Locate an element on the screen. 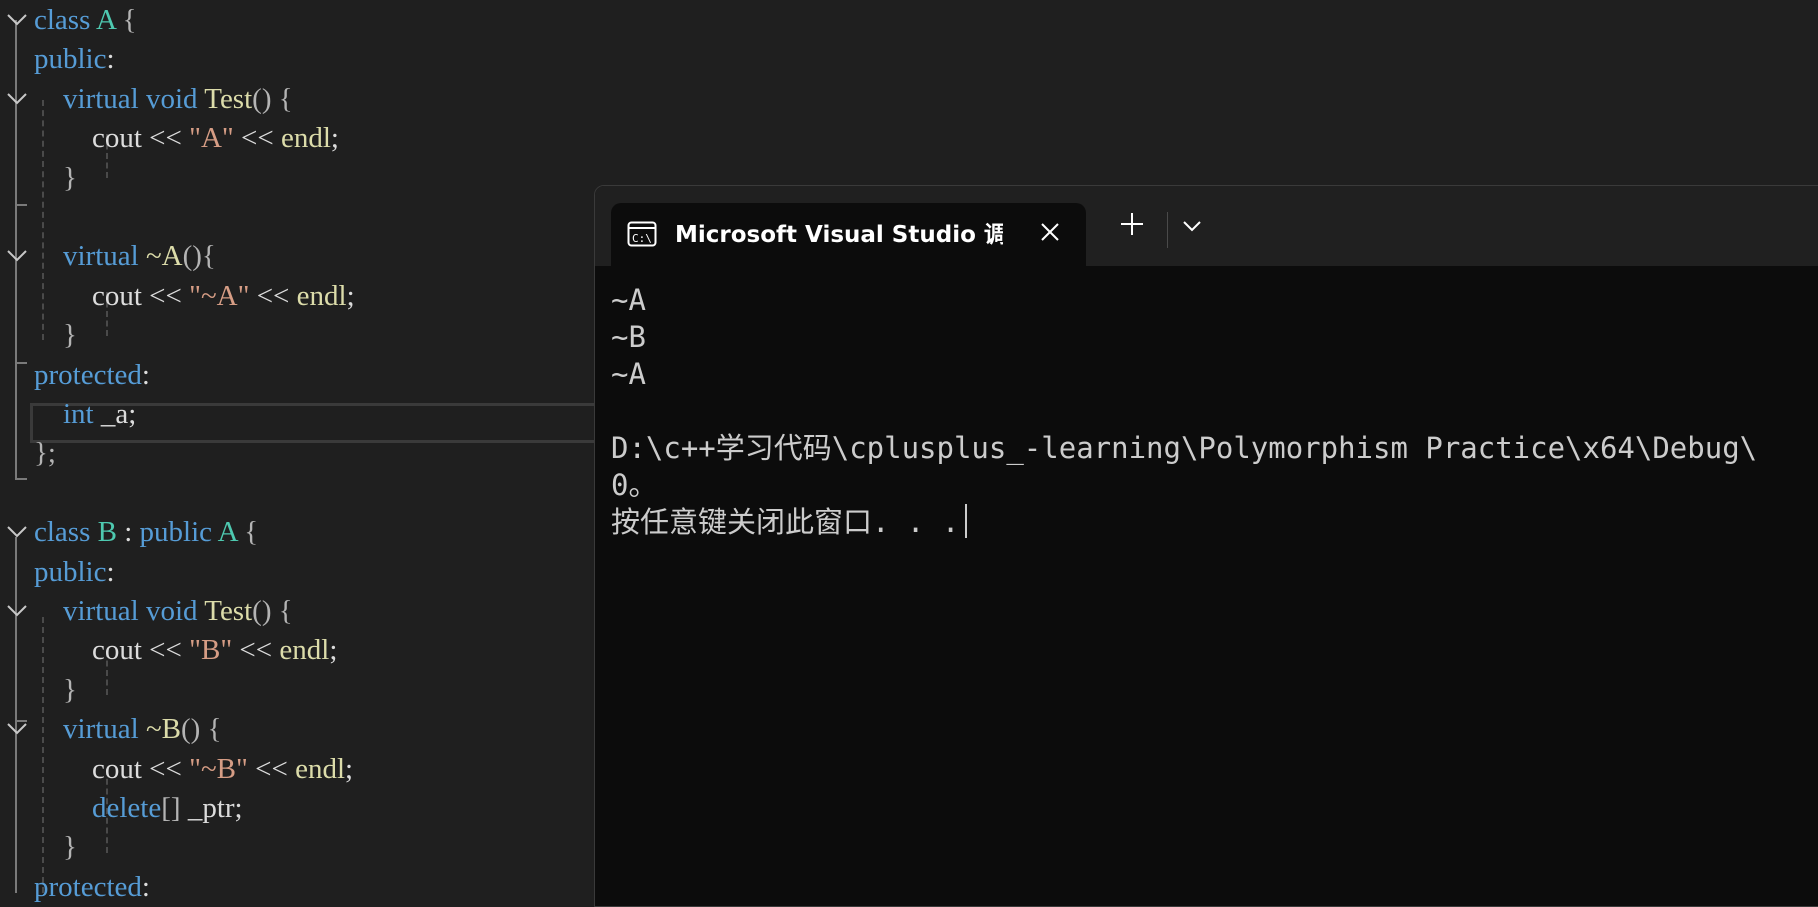 This screenshot has width=1818, height=907. tab-separator is located at coordinates (1167, 230).